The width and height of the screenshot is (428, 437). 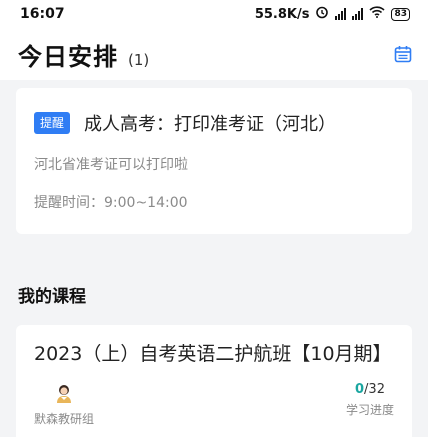 I want to click on network-speed: 55.8K/s, so click(x=282, y=14).